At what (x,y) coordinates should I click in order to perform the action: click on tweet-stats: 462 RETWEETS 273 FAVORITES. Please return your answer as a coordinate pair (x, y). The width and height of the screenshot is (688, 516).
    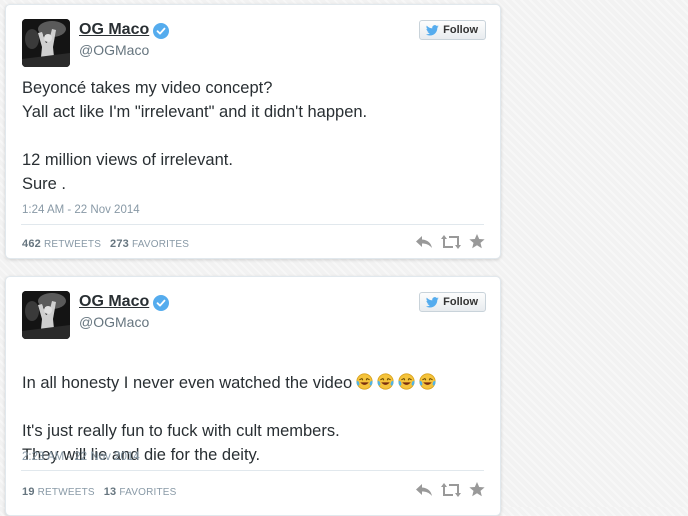
    Looking at the image, I should click on (105, 244).